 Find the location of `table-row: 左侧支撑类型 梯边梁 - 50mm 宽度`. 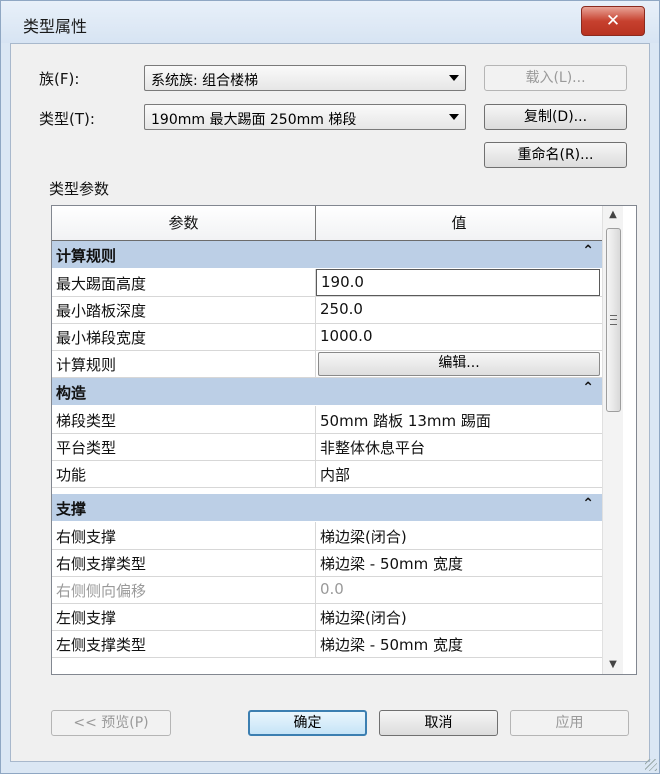

table-row: 左侧支撑类型 梯边梁 - 50mm 宽度 is located at coordinates (327, 644).